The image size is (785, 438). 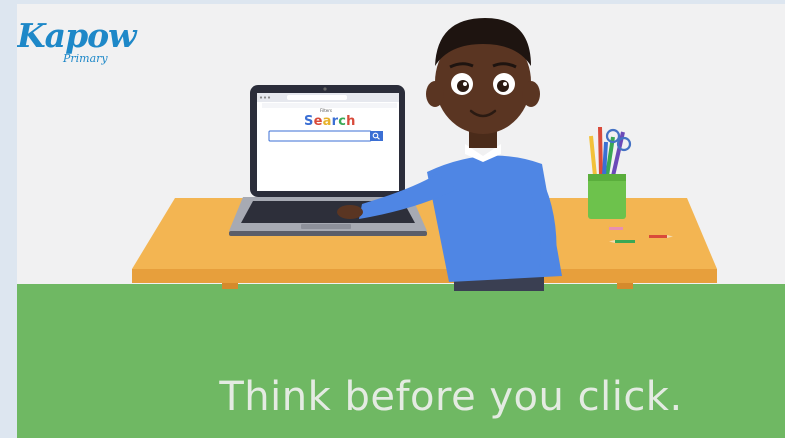 I want to click on kapow-logo: Kapow Primary, so click(x=77, y=42).